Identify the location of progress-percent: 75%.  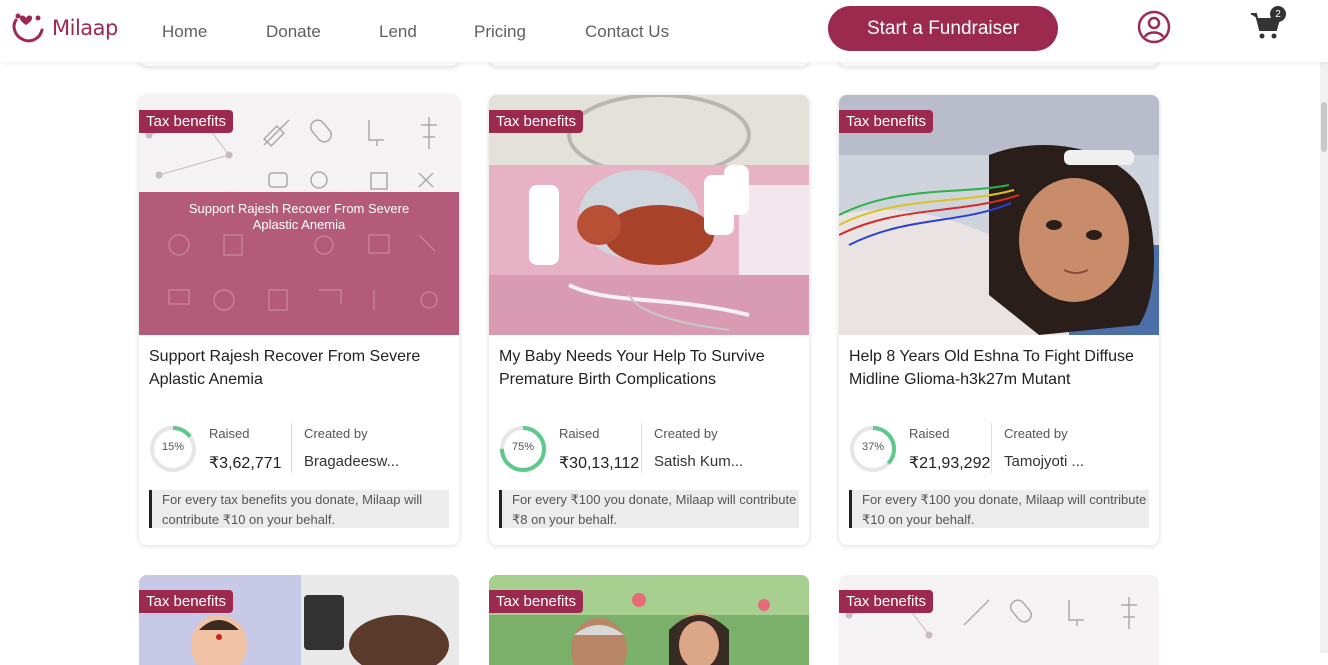
(523, 447).